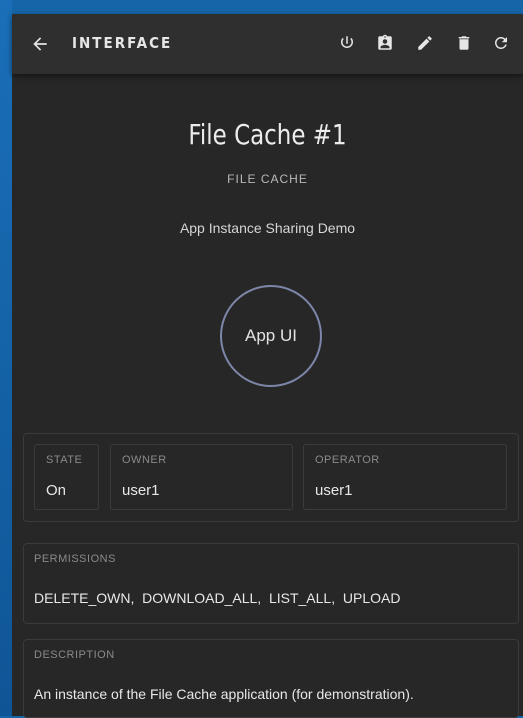  I want to click on permissions-label: PERMISSIONS, so click(75, 559).